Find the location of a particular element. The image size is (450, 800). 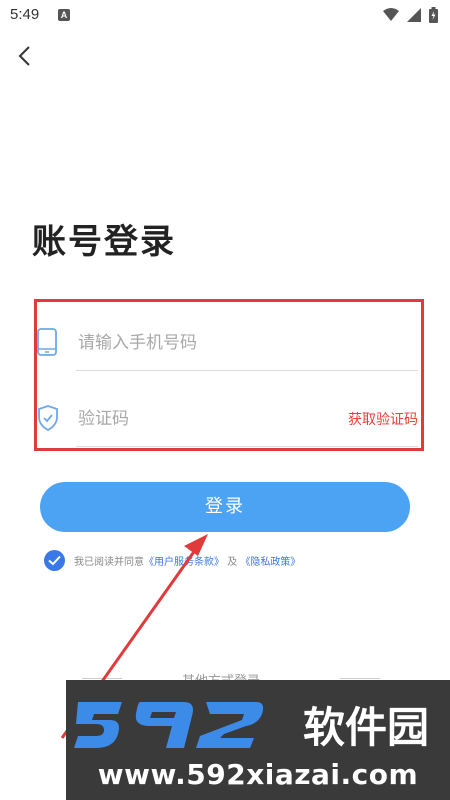

terms-link: 《用户服务条款》 is located at coordinates (184, 562).